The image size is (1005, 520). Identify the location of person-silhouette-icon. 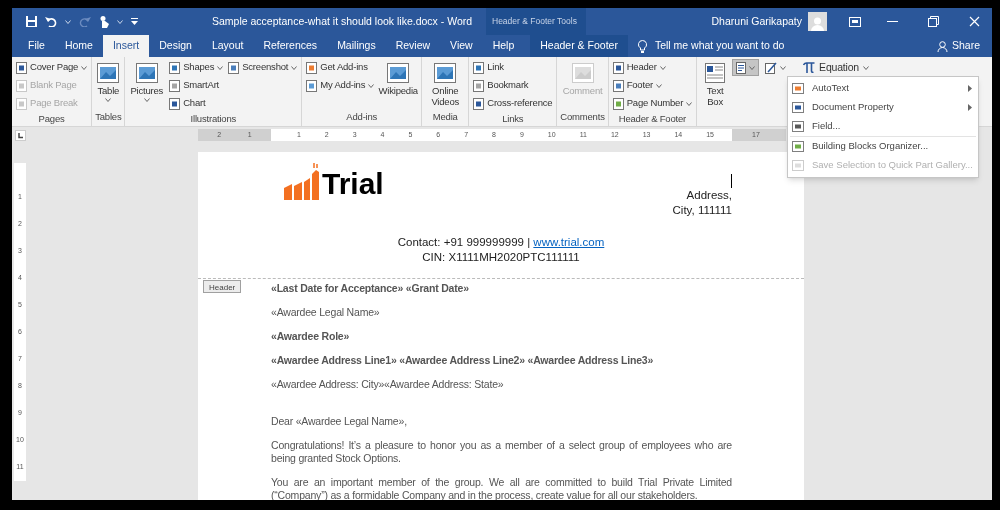
(817, 23).